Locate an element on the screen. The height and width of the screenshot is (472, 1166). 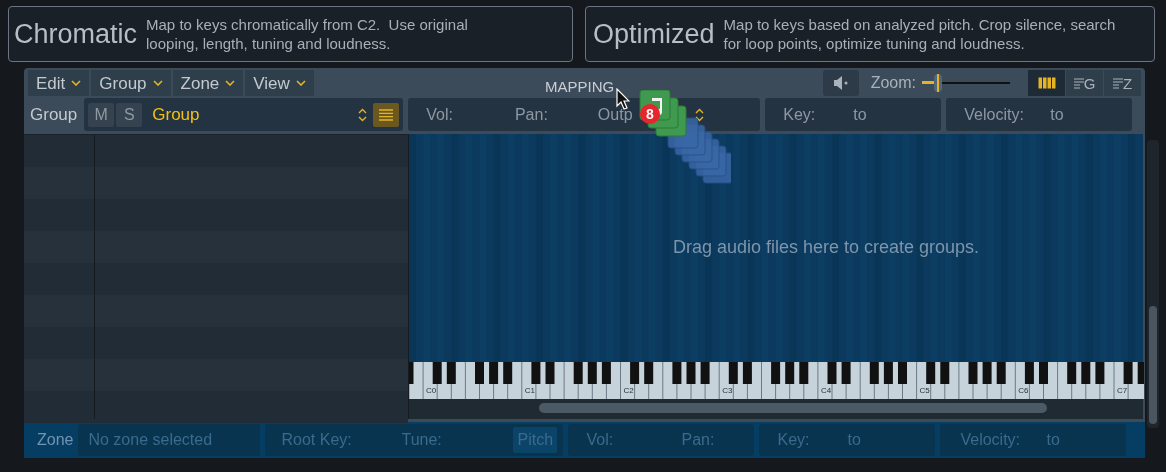
mode-button: Optimized Map to keys based on analyzed pitch. Crop silence, search for loop points, optimize tuning and loudness. is located at coordinates (870, 34).